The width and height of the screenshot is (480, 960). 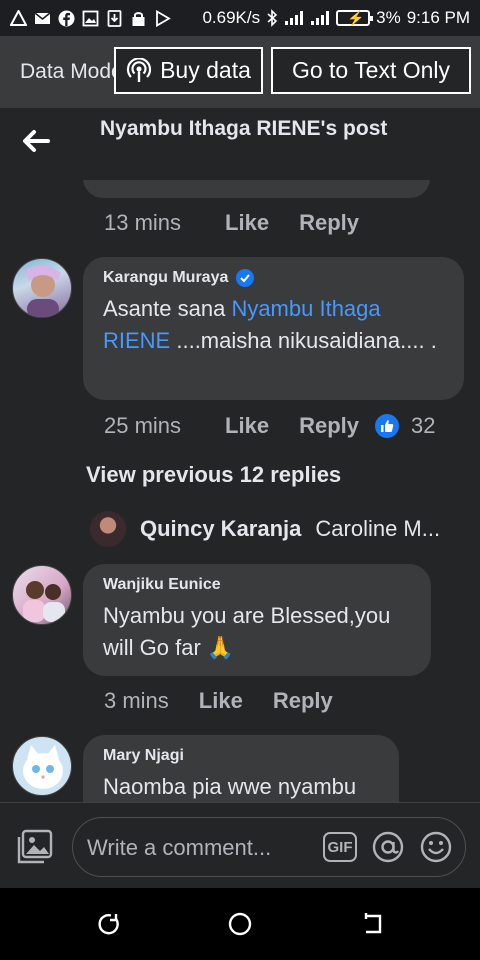 I want to click on text-only-label: Go to Text Only, so click(x=371, y=70).